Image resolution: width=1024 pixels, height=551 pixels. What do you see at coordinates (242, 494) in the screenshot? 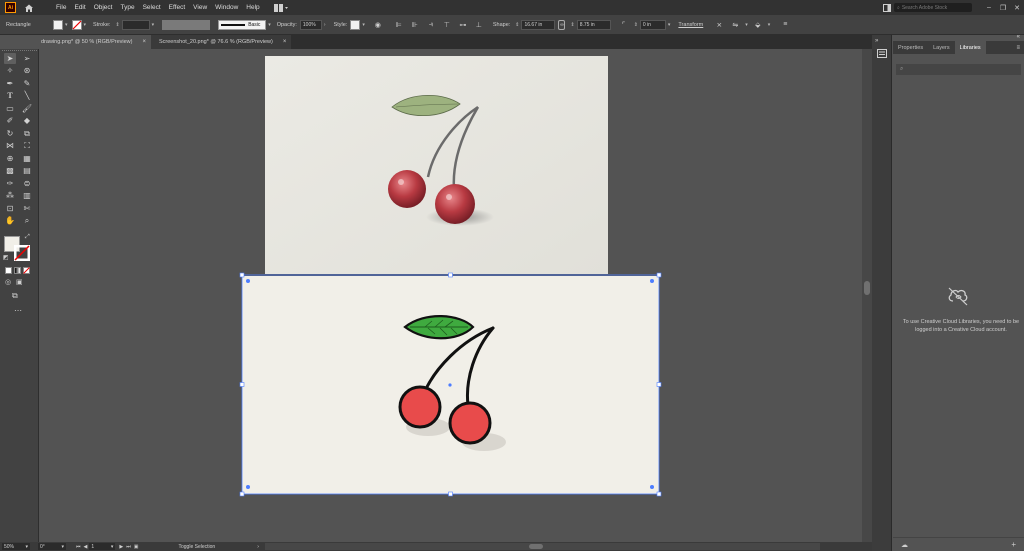
I see `handle-bottom-left` at bounding box center [242, 494].